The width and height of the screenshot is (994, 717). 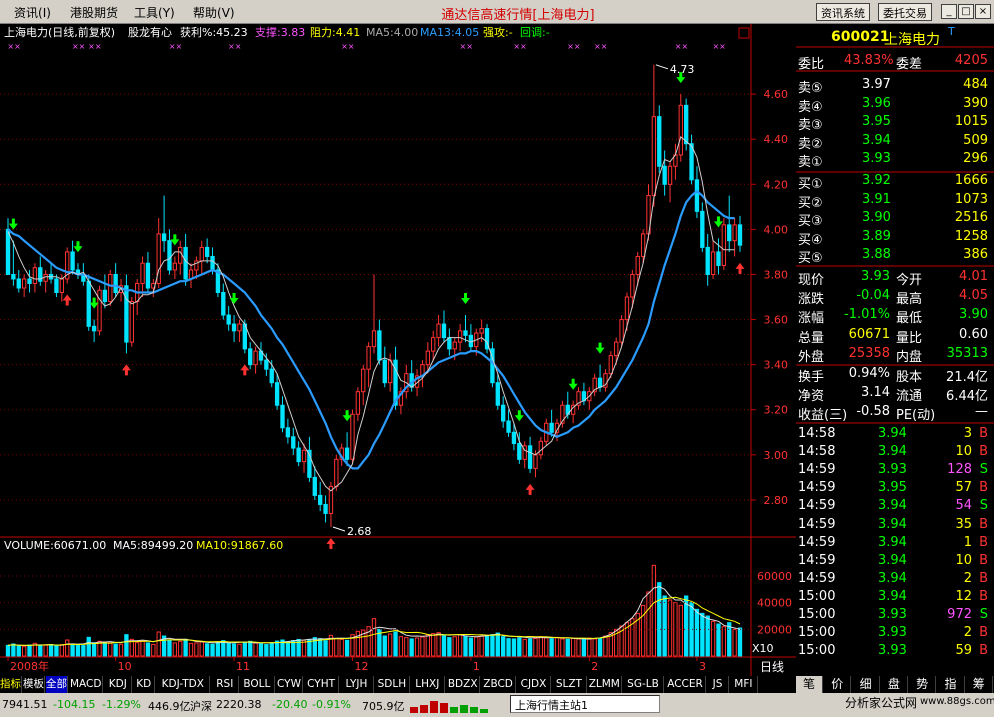 I want to click on indicator-tab: CJDX, so click(x=534, y=684).